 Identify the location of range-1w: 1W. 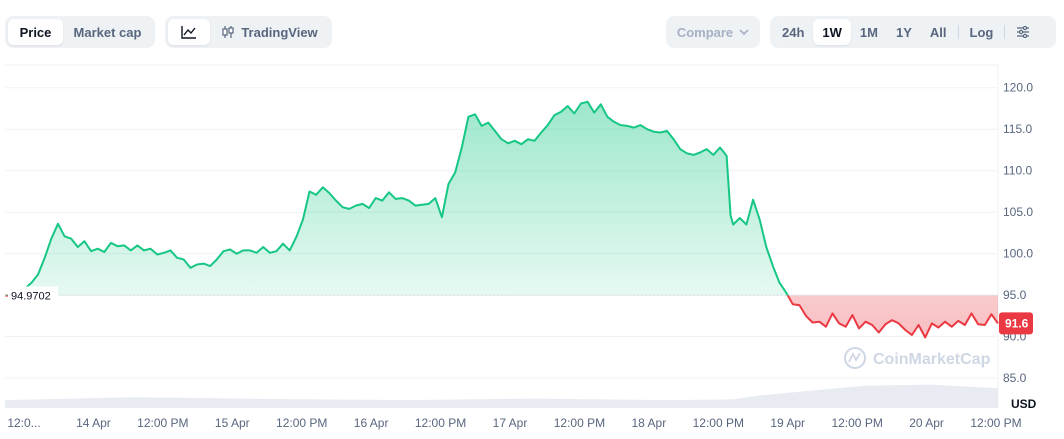
(832, 32).